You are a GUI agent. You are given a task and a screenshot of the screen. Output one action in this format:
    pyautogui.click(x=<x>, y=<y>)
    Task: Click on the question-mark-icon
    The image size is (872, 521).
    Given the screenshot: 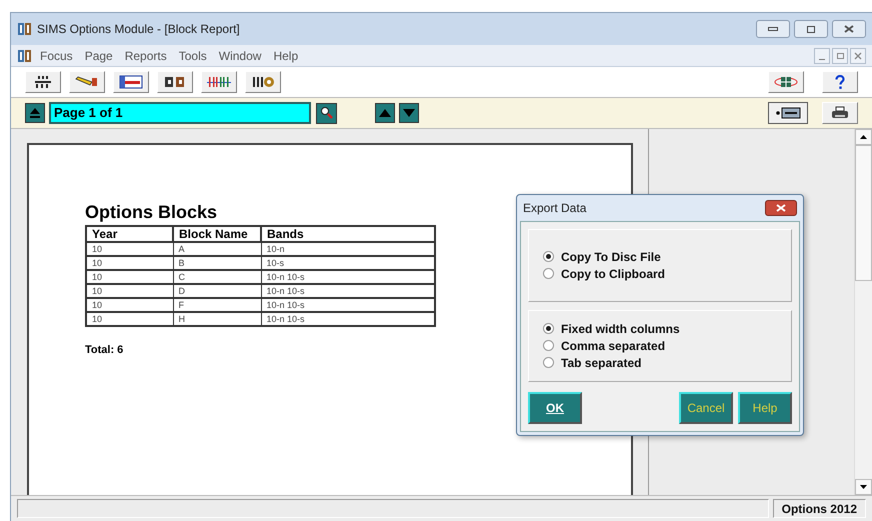 What is the action you would take?
    pyautogui.click(x=840, y=82)
    